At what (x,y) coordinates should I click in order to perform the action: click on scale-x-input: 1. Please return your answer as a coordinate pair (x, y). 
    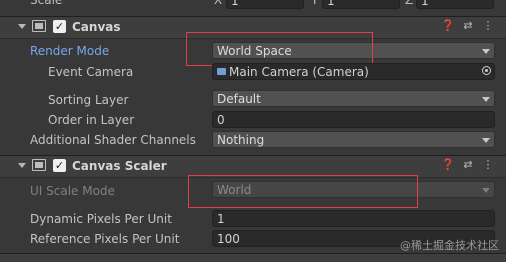
    Looking at the image, I should click on (265, 4).